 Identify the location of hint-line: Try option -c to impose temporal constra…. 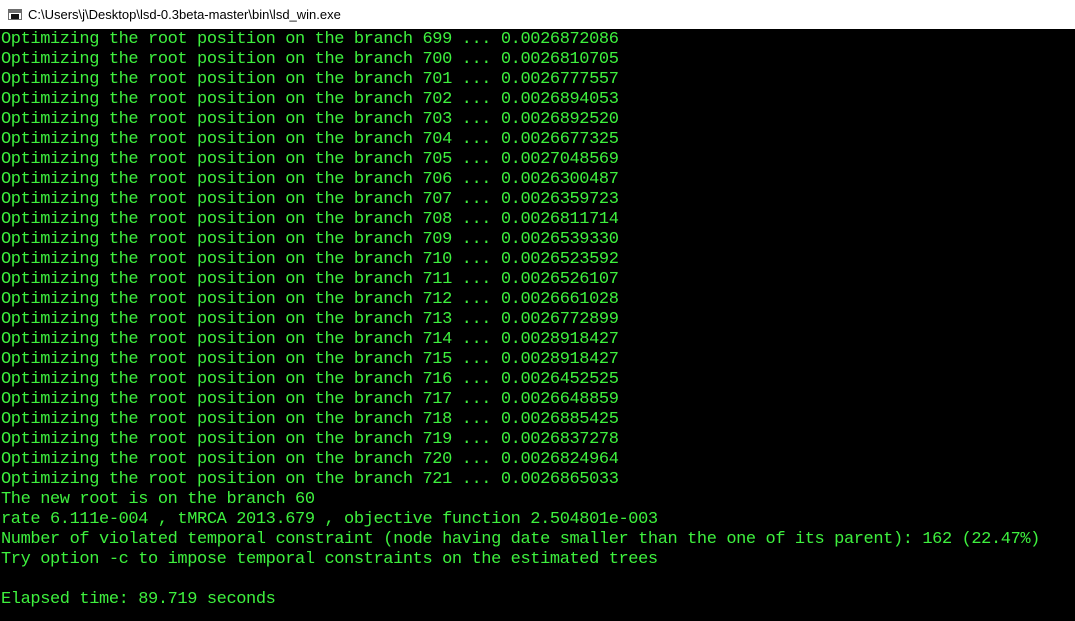
(329, 559).